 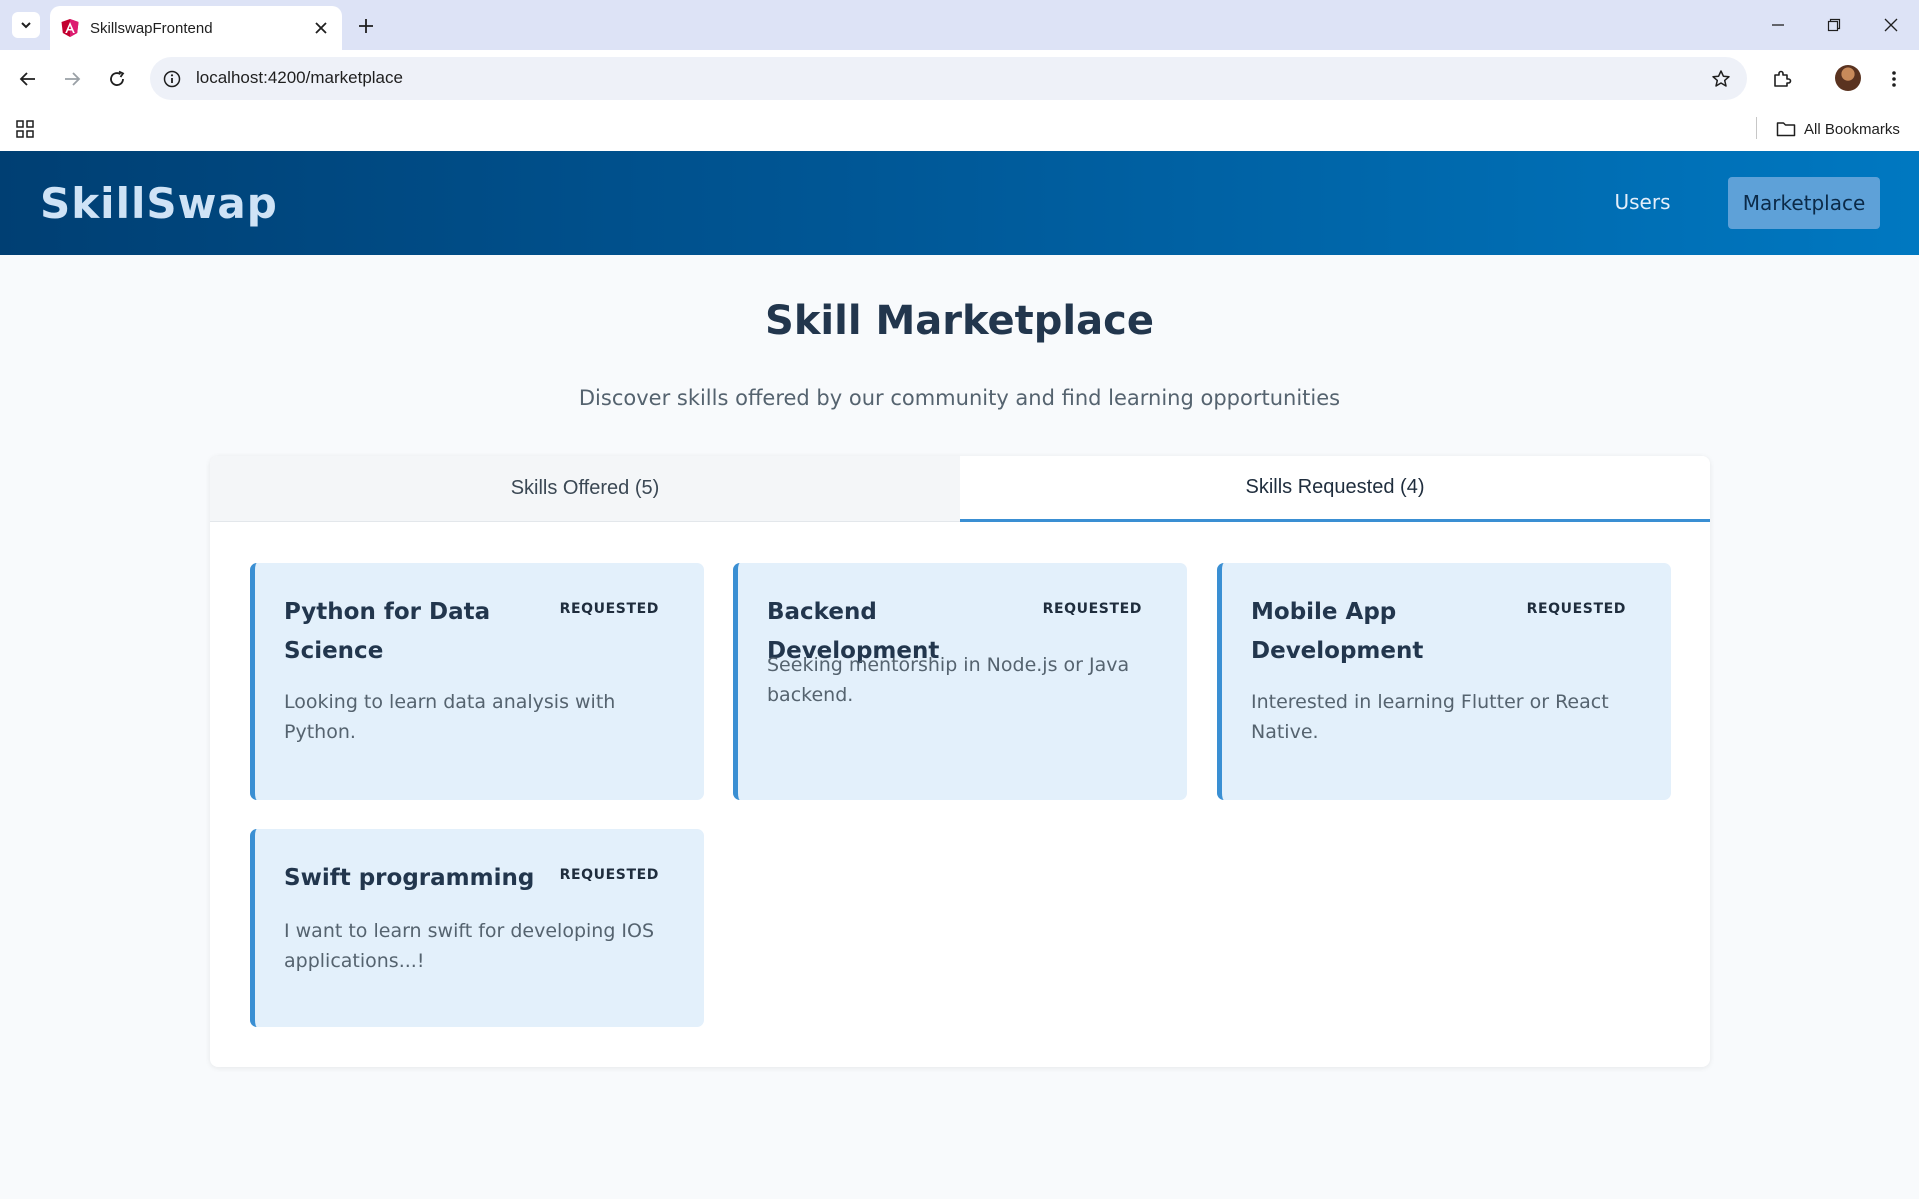 I want to click on restore-icon, so click(x=1834, y=25).